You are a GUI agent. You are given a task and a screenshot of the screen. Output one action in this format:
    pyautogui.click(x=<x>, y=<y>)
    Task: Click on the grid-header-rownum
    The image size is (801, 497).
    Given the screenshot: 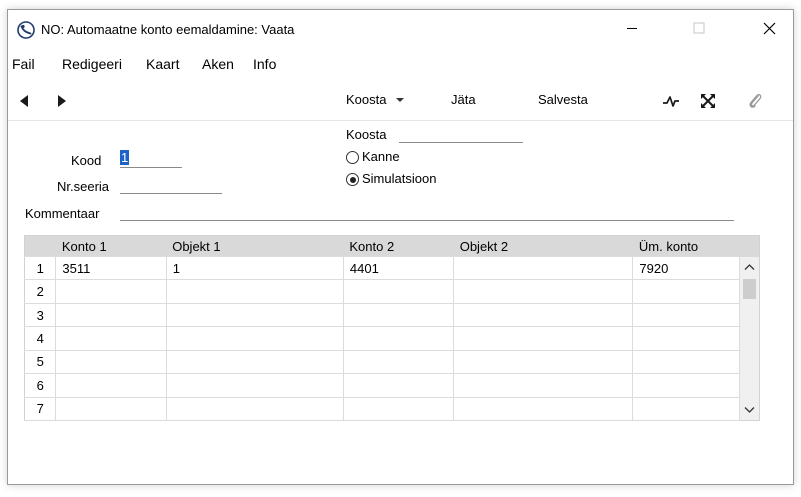 What is the action you would take?
    pyautogui.click(x=40, y=246)
    